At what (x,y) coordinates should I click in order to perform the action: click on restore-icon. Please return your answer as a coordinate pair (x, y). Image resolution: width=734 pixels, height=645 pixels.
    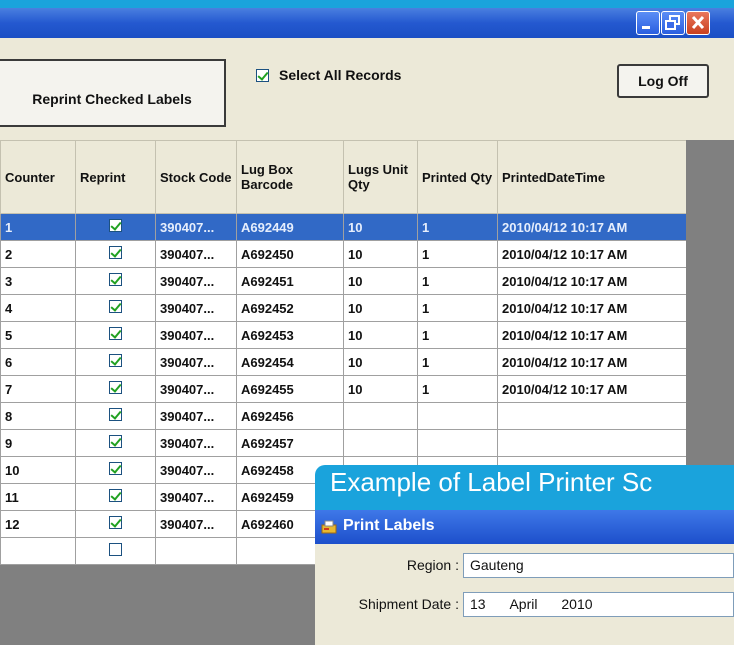
    Looking at the image, I should click on (672, 22).